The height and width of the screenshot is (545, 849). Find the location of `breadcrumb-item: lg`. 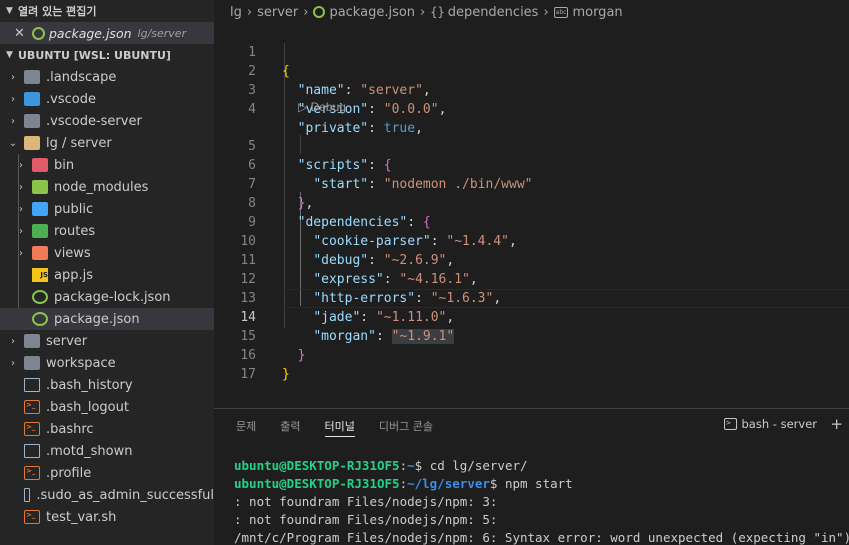

breadcrumb-item: lg is located at coordinates (236, 12).